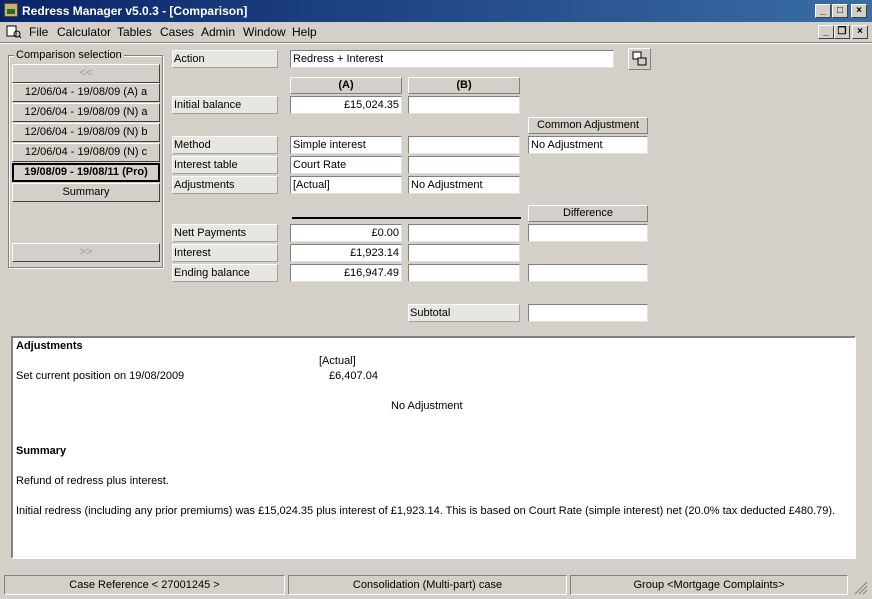  What do you see at coordinates (464, 165) in the screenshot?
I see `interest-table-b` at bounding box center [464, 165].